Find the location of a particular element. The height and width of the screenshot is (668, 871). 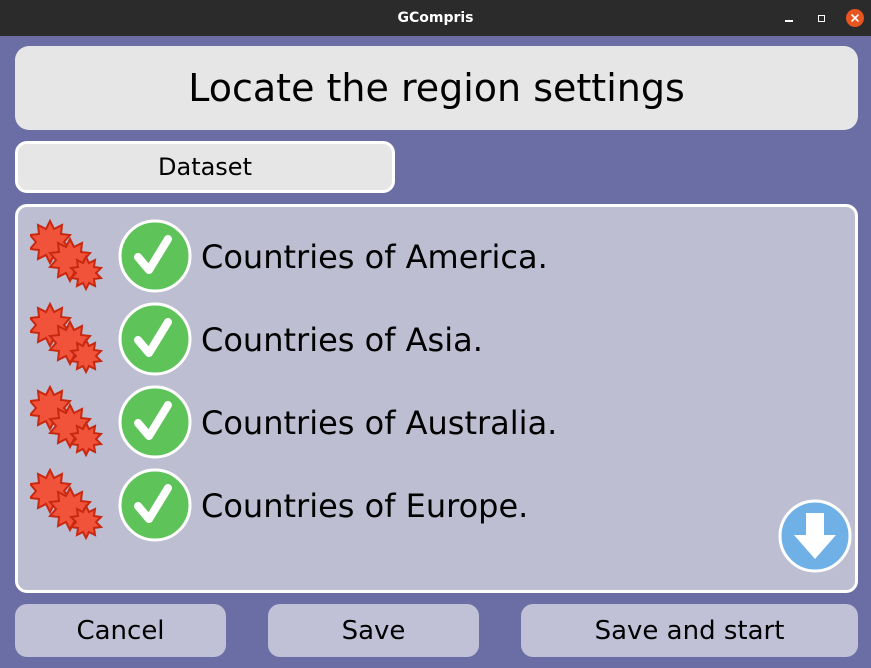

list-item-asia: Countries of Asia. is located at coordinates (430, 340).